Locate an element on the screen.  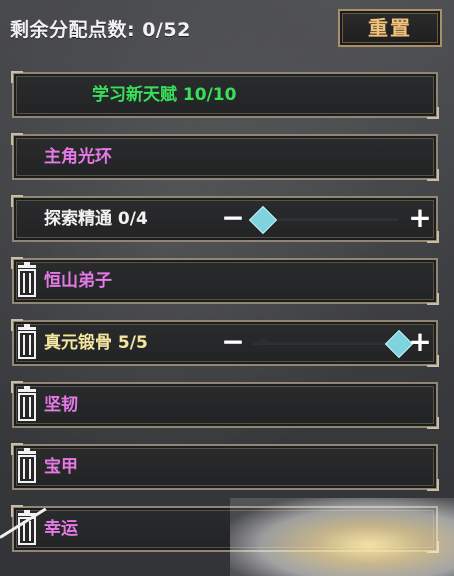
talent-label: 恒山弟子 is located at coordinates (78, 281).